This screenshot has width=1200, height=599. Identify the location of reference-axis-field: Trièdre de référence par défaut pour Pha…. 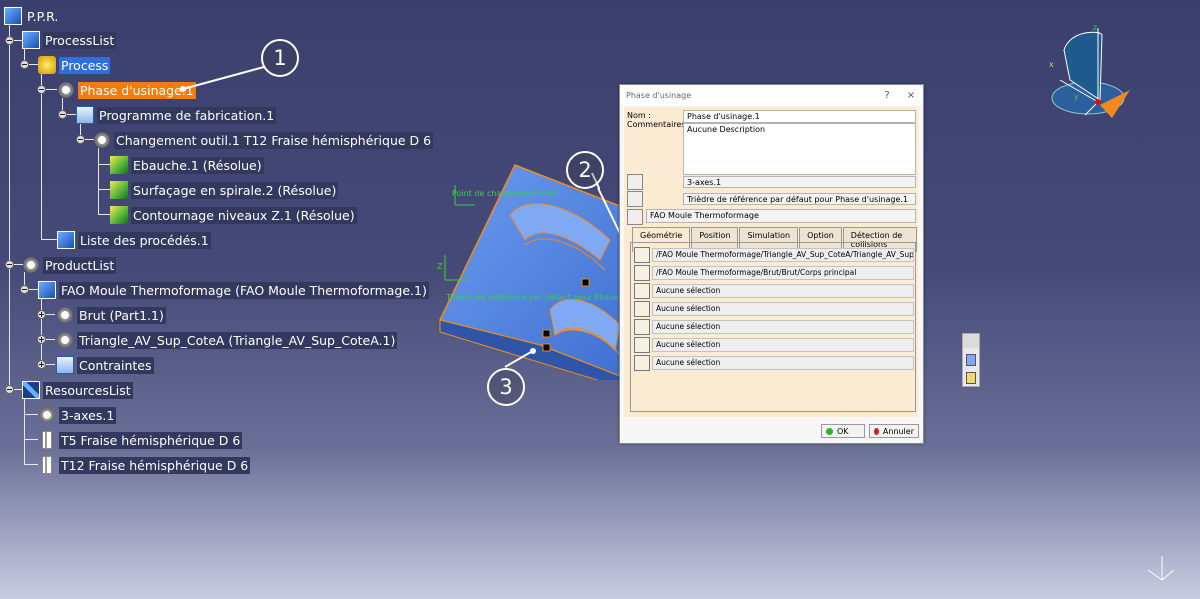
(799, 199).